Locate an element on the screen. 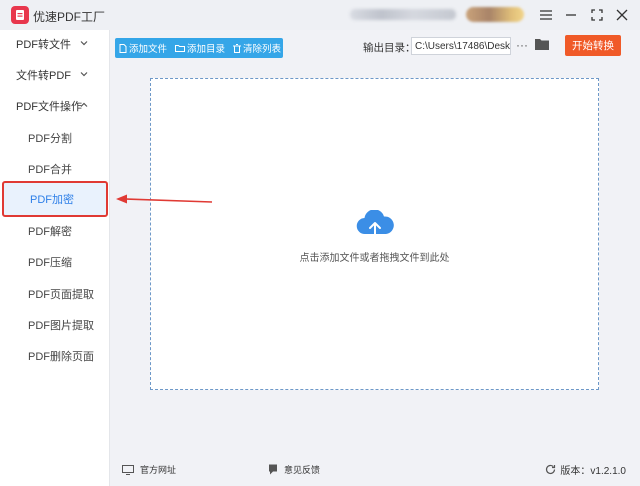 The image size is (640, 486). blurred-vip-badge is located at coordinates (495, 14).